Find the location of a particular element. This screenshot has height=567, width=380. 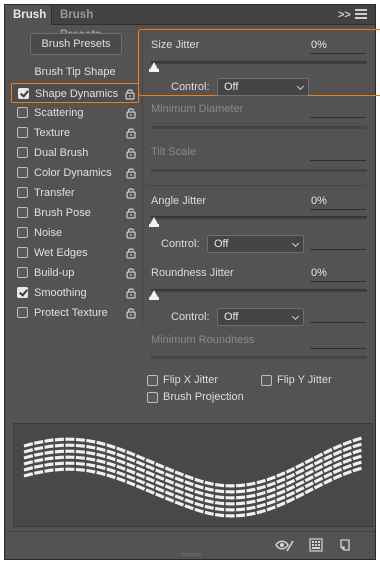

roundness-control-value: Off is located at coordinates (231, 317).